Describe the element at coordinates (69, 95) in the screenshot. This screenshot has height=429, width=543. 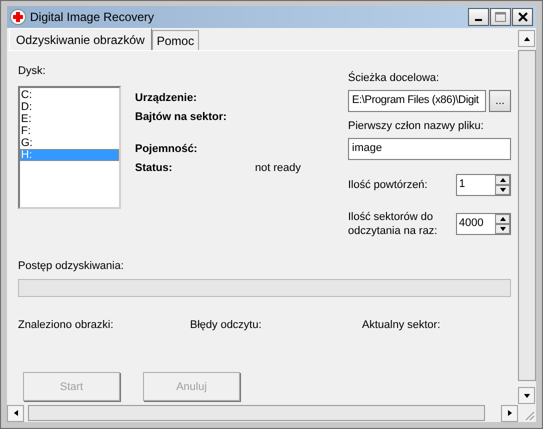
I see `list-item: C:` at that location.